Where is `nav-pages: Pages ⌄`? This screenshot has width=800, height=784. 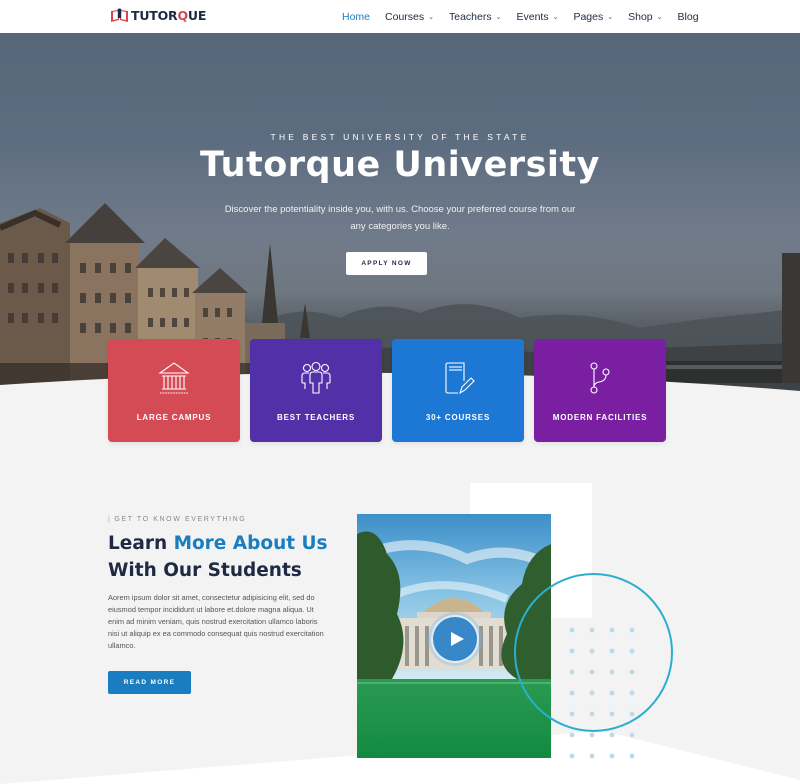
nav-pages: Pages ⌄ is located at coordinates (593, 17).